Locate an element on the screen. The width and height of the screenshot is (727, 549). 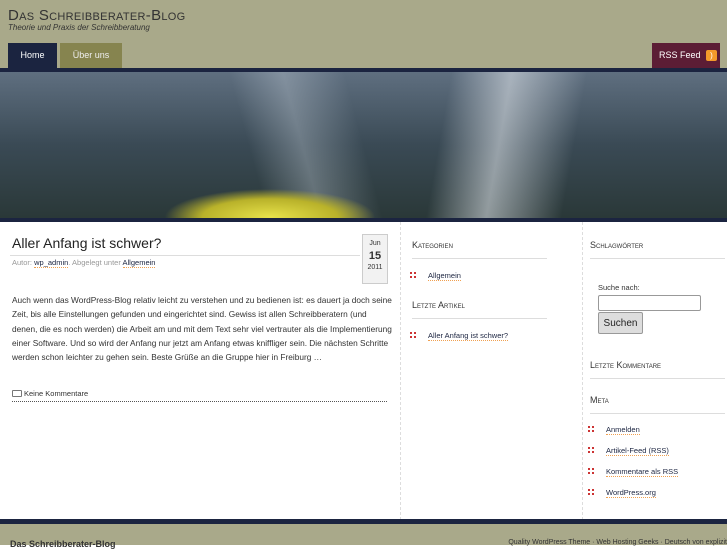
meta-title: Meta is located at coordinates (657, 404).